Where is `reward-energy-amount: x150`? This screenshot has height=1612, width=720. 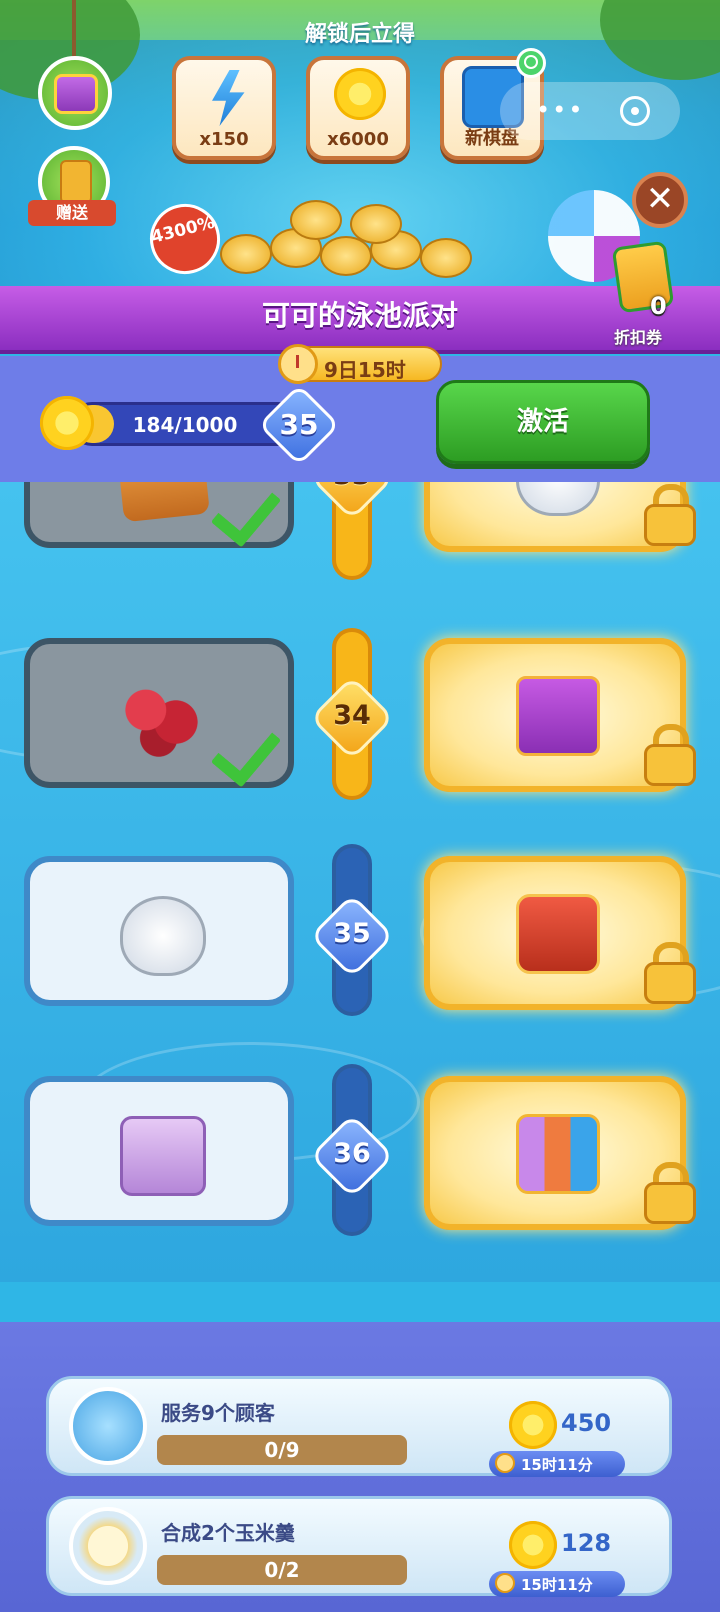 reward-energy-amount: x150 is located at coordinates (224, 139).